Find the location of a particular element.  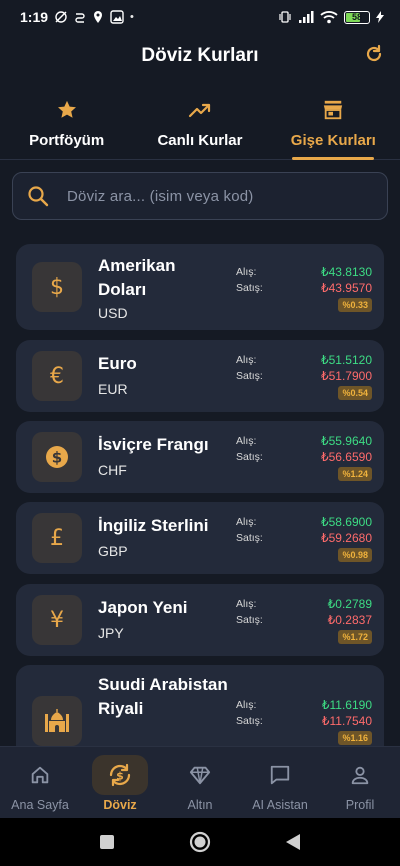

status-time: 1:19 is located at coordinates (34, 17).